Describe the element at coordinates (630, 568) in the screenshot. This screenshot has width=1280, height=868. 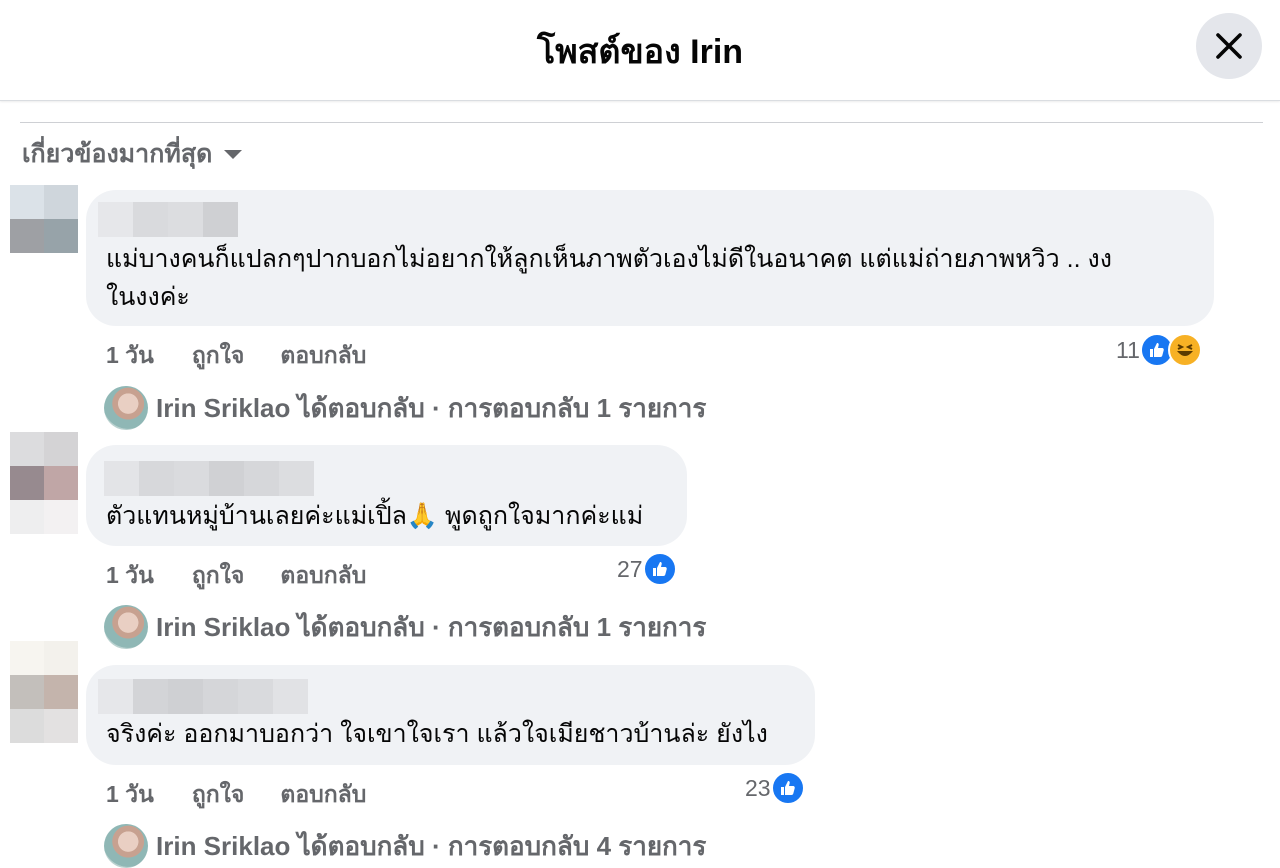
I see `reaction-count: 27` at that location.